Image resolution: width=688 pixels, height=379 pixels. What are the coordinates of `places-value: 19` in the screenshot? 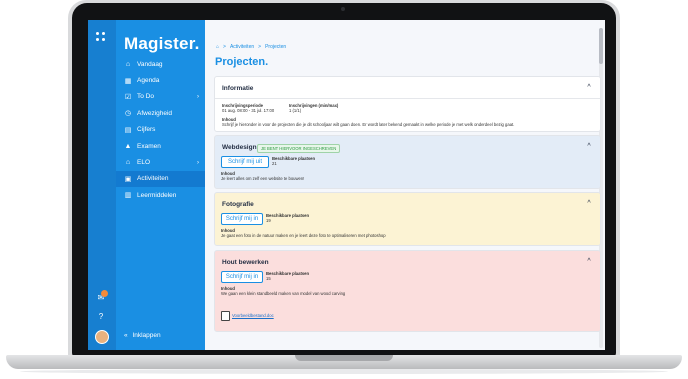 It's located at (268, 220).